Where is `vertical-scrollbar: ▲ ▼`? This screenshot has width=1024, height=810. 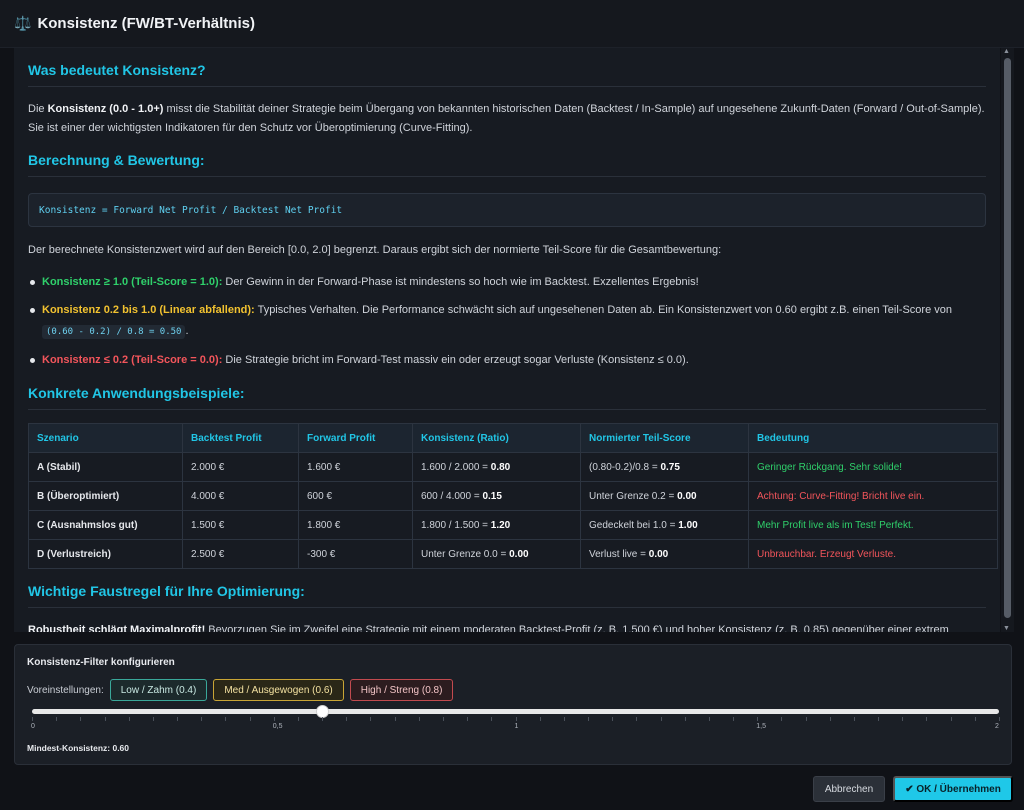
vertical-scrollbar: ▲ ▼ is located at coordinates (1007, 340).